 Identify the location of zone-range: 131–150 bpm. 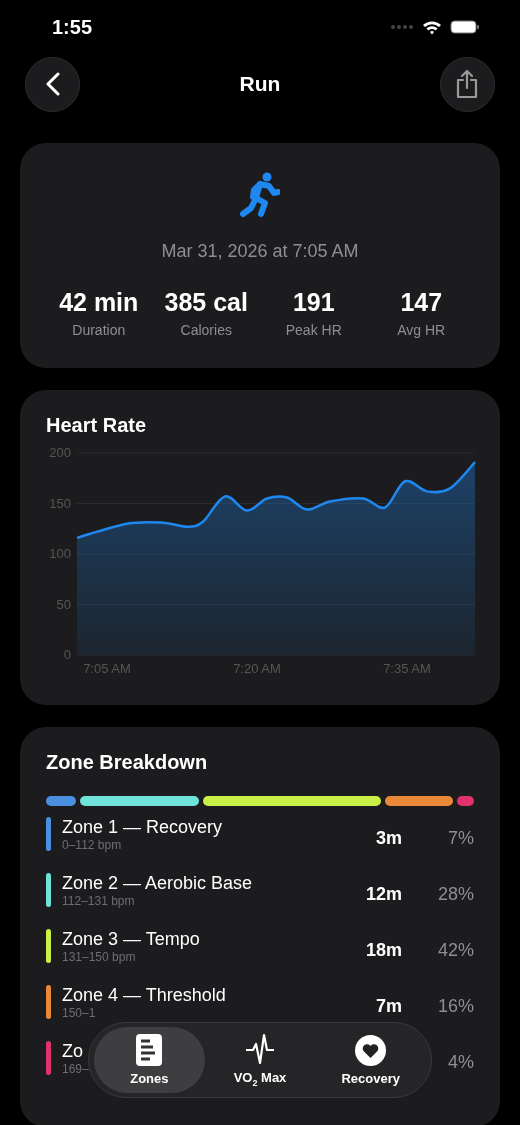
(99, 956).